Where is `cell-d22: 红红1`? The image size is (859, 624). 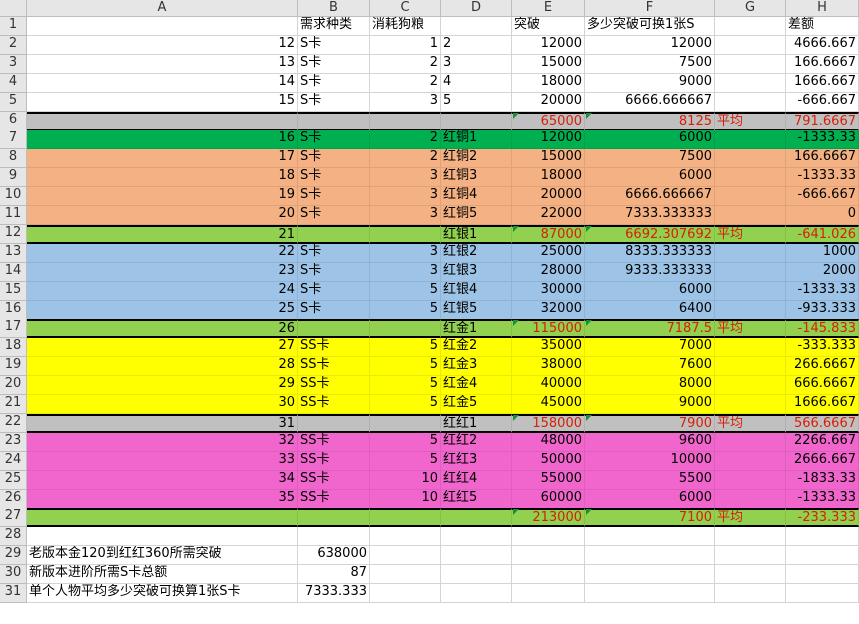 cell-d22: 红红1 is located at coordinates (476, 423).